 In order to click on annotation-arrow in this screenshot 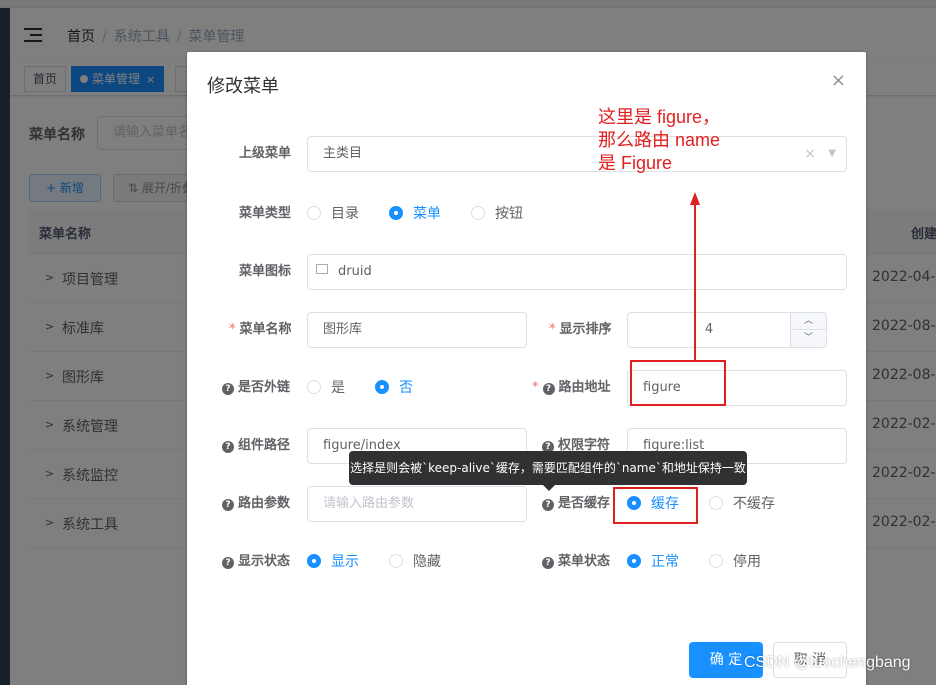, I will do `click(695, 277)`.